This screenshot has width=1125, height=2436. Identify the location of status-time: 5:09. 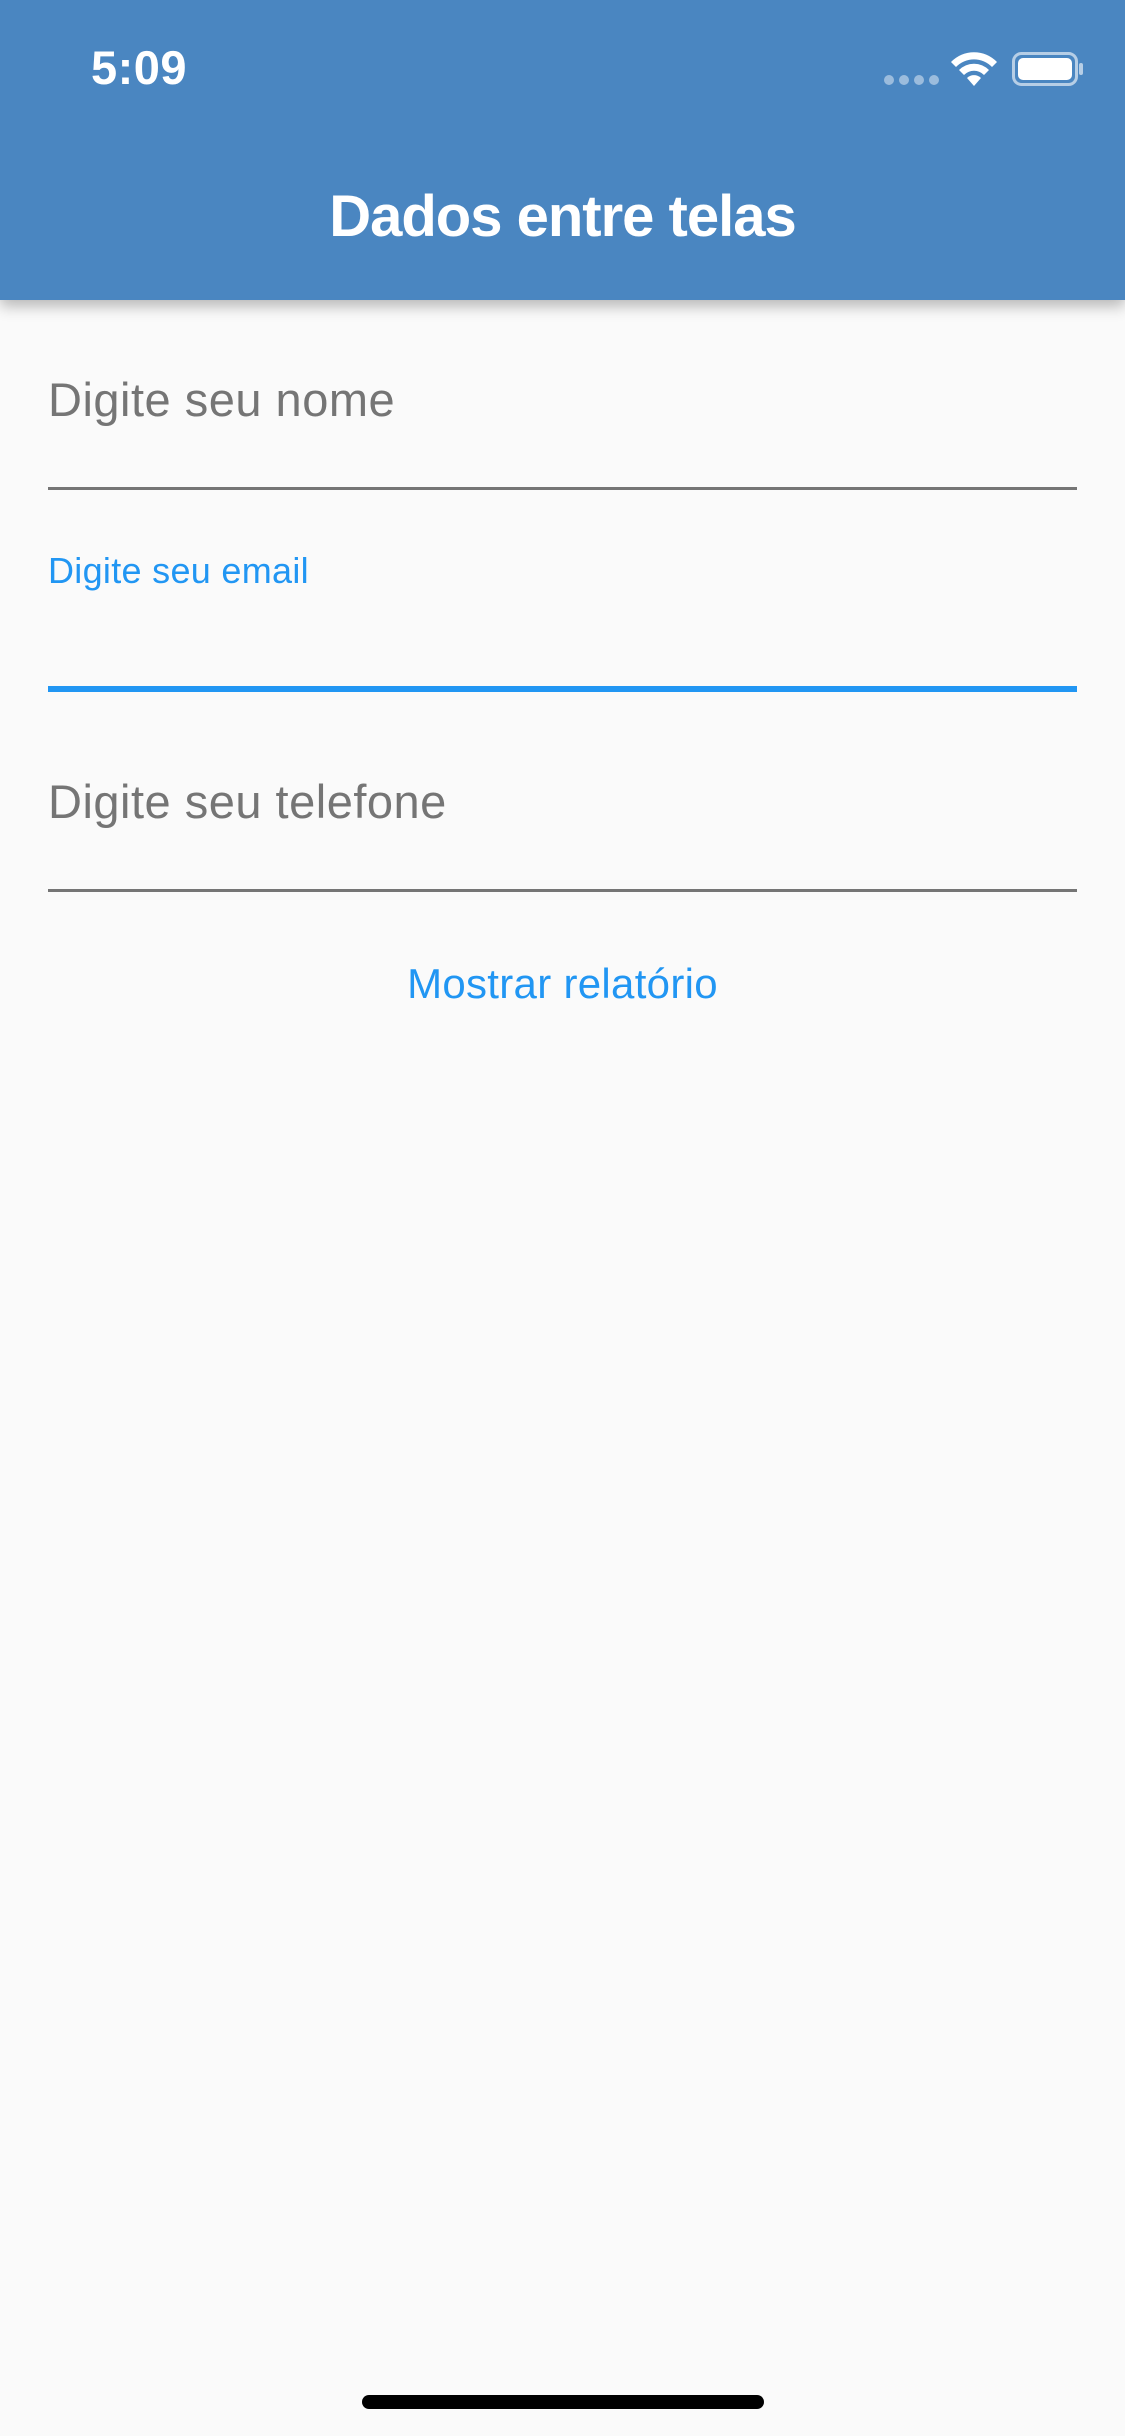
(139, 67).